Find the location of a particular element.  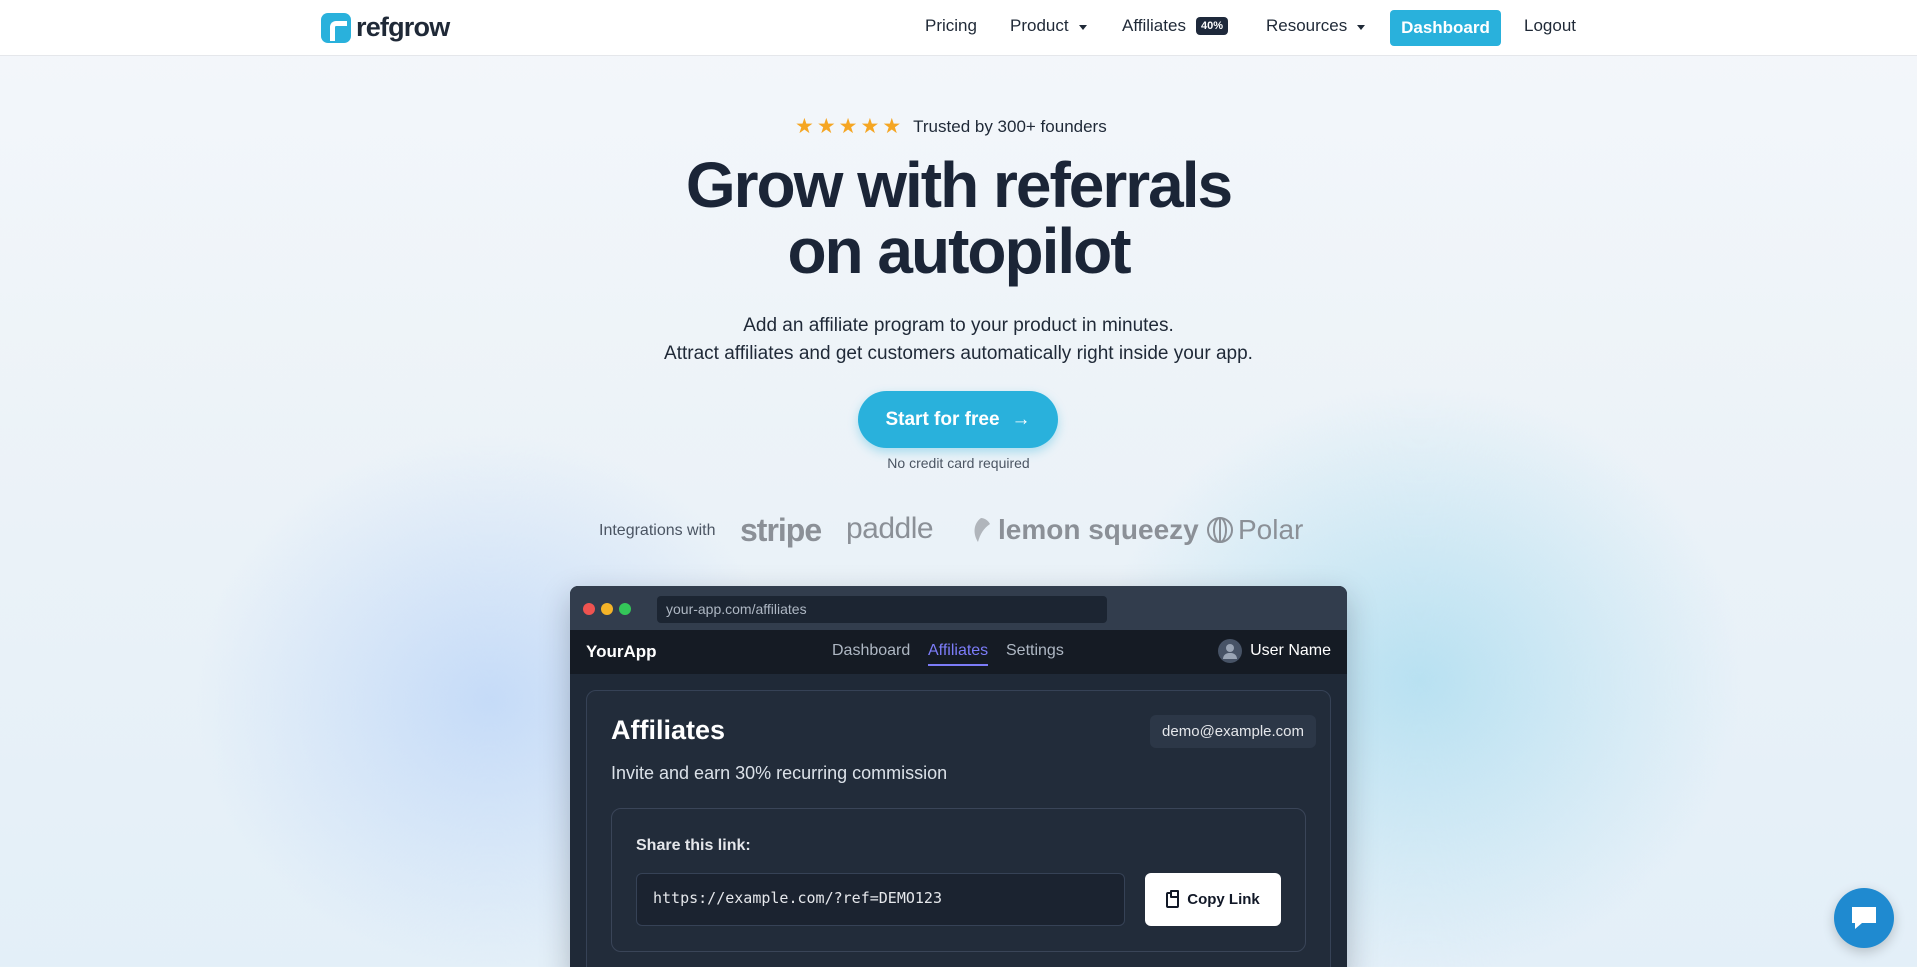

demo-email-badge: demo@example.com is located at coordinates (1233, 731).